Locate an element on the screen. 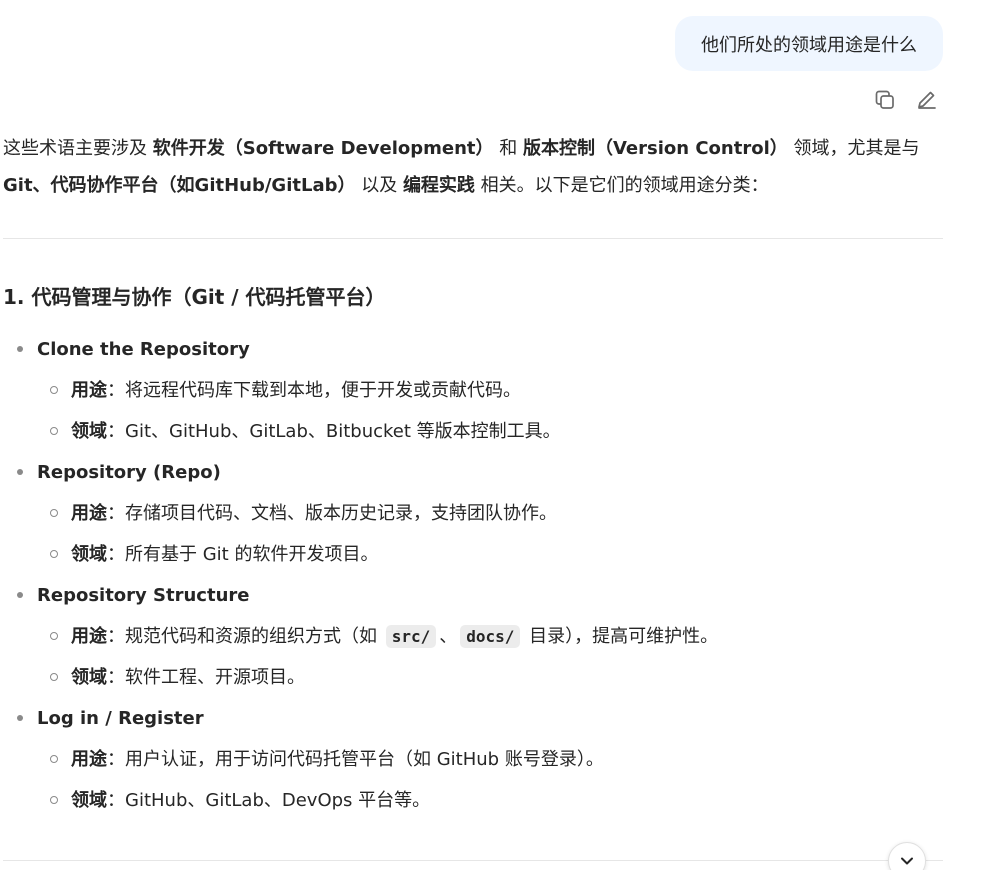 This screenshot has height=870, width=997. intro-bold: 编程实践 is located at coordinates (438, 185).